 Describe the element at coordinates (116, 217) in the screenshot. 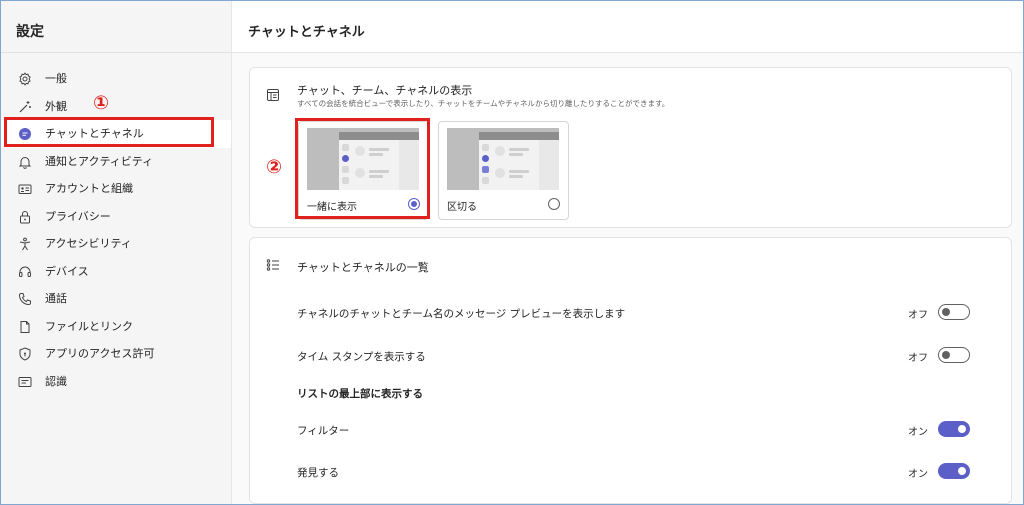

I see `sidebar-item-privacy: プライバシー` at that location.